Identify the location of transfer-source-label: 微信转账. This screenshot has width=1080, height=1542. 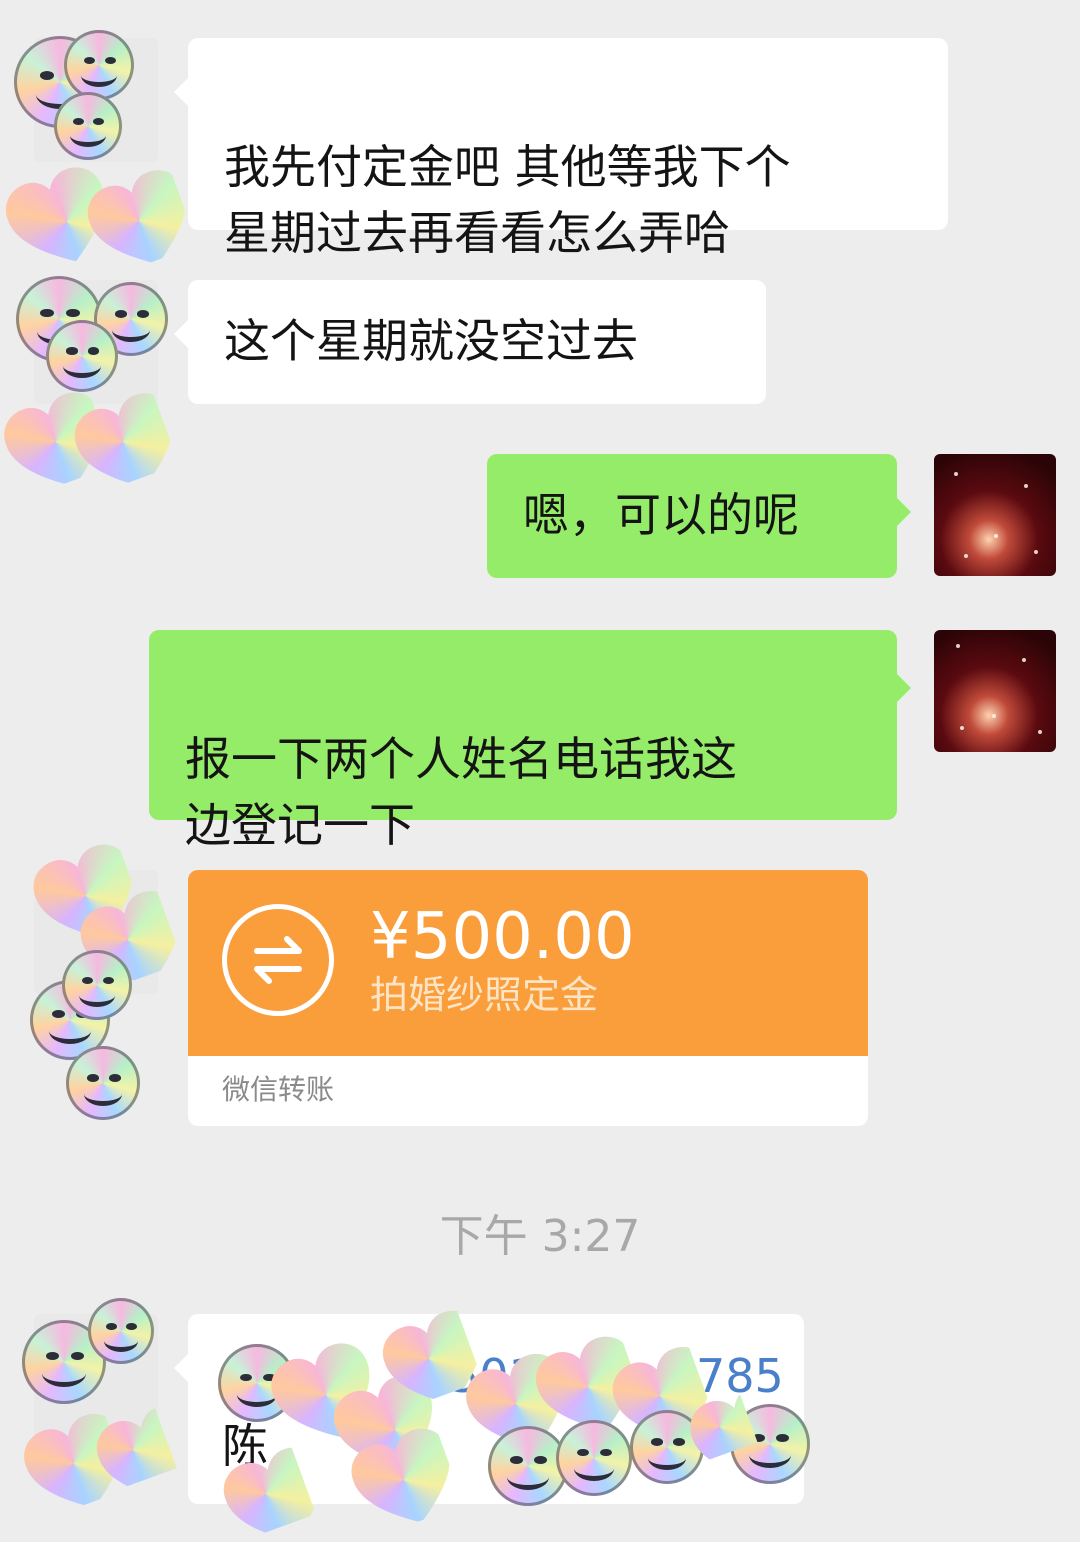
(278, 1089).